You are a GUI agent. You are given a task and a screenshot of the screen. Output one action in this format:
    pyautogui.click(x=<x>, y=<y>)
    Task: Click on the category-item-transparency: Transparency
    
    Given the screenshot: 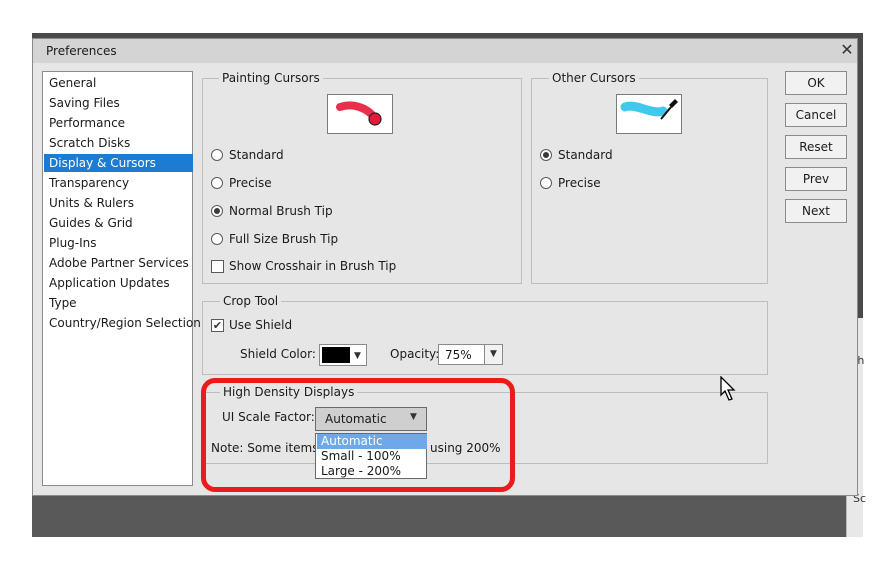 What is the action you would take?
    pyautogui.click(x=118, y=183)
    